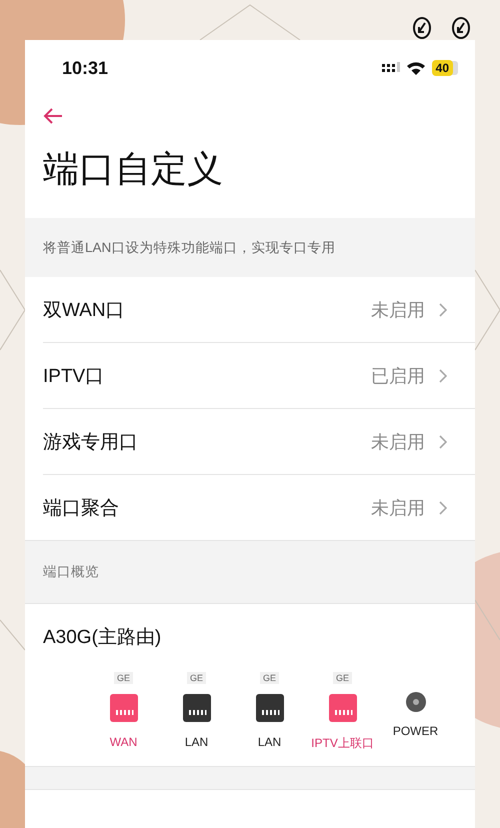 Image resolution: width=500 pixels, height=828 pixels. What do you see at coordinates (85, 68) in the screenshot?
I see `clock-time: 10:31` at bounding box center [85, 68].